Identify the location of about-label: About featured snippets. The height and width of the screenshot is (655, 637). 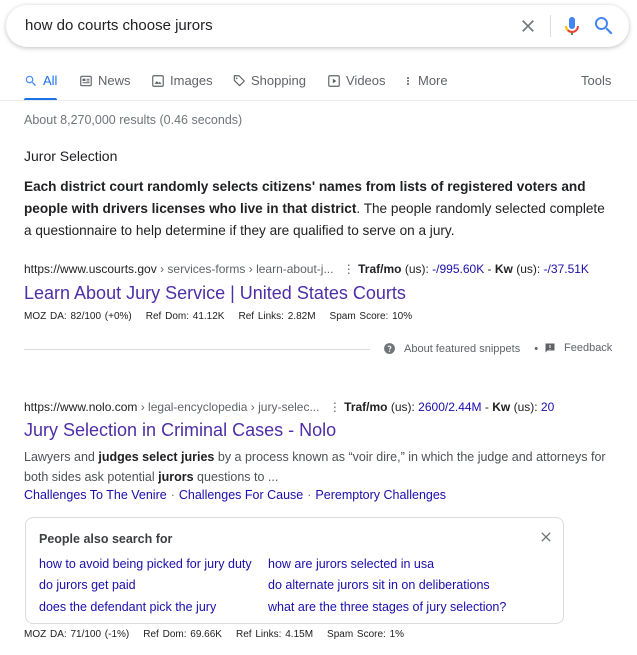
(462, 348).